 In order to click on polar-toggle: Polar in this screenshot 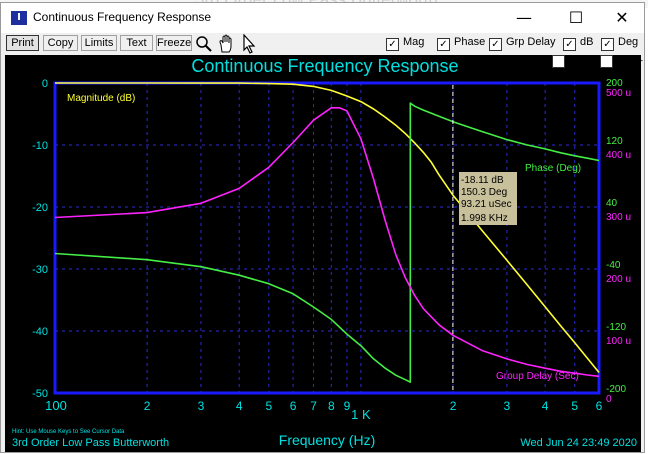, I will do `click(621, 62)`.